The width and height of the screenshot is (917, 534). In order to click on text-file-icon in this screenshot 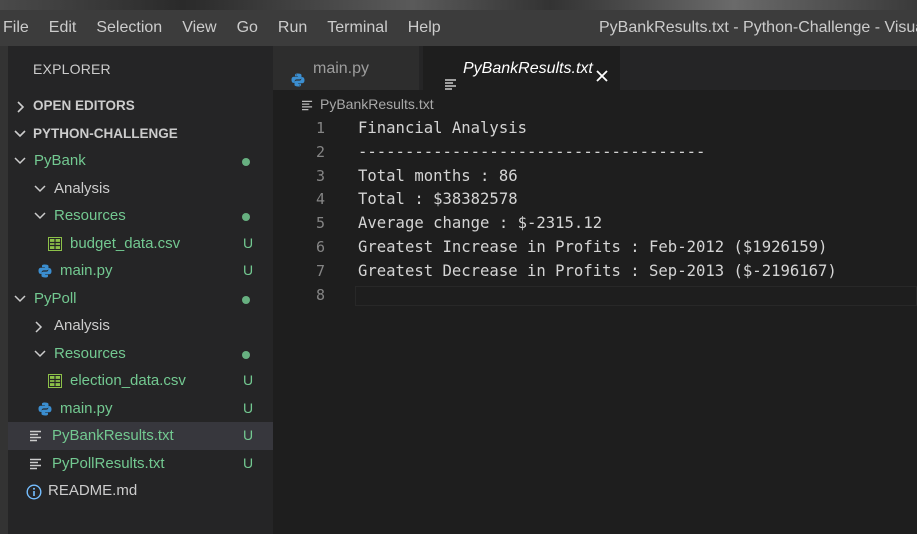, I will do `click(307, 106)`.